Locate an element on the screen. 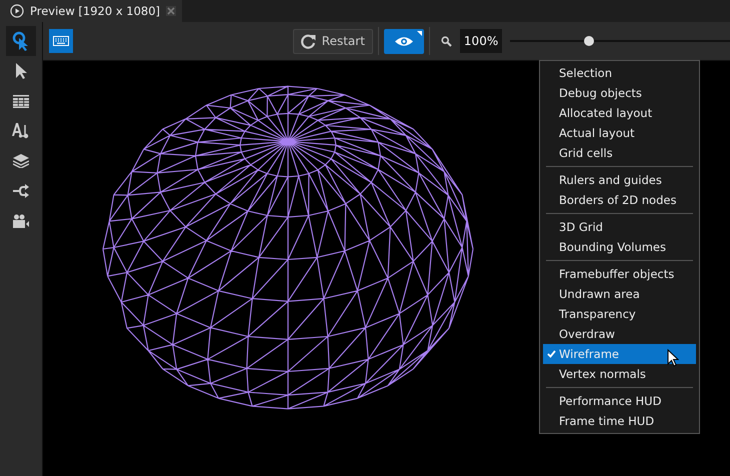 The image size is (730, 476). zoom-value-field: 100% is located at coordinates (481, 41).